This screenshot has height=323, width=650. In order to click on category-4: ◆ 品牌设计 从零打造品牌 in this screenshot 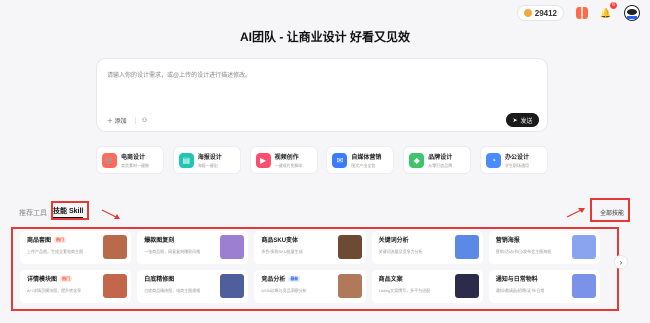, I will do `click(437, 160)`.